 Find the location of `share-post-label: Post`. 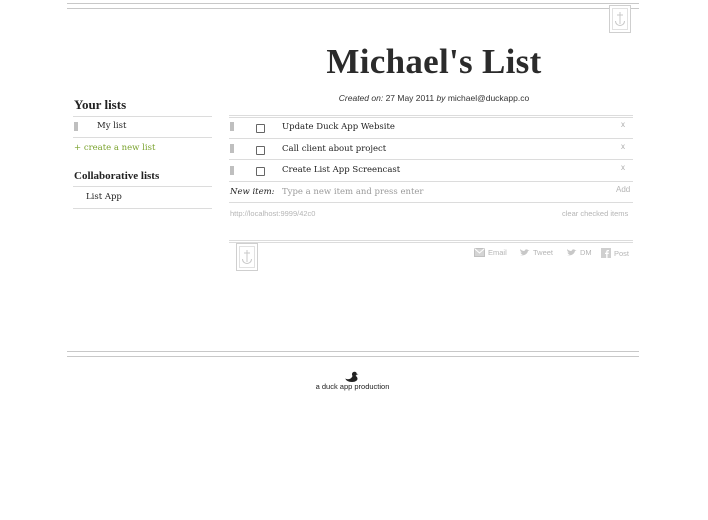

share-post-label: Post is located at coordinates (622, 253).